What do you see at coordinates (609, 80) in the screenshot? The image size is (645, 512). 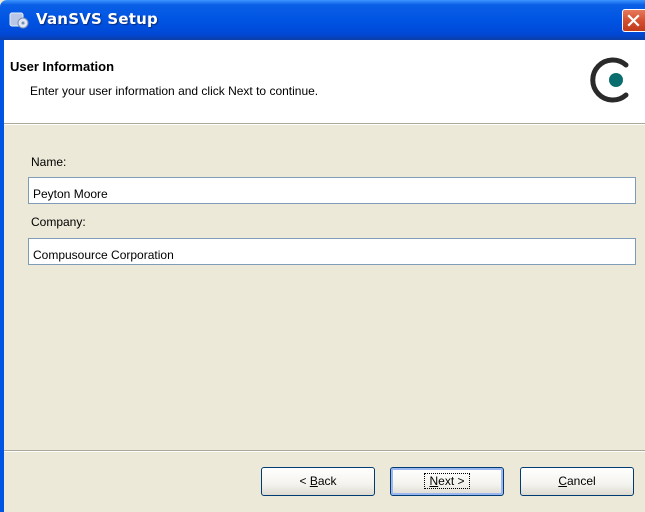 I see `product-logo-icon` at bounding box center [609, 80].